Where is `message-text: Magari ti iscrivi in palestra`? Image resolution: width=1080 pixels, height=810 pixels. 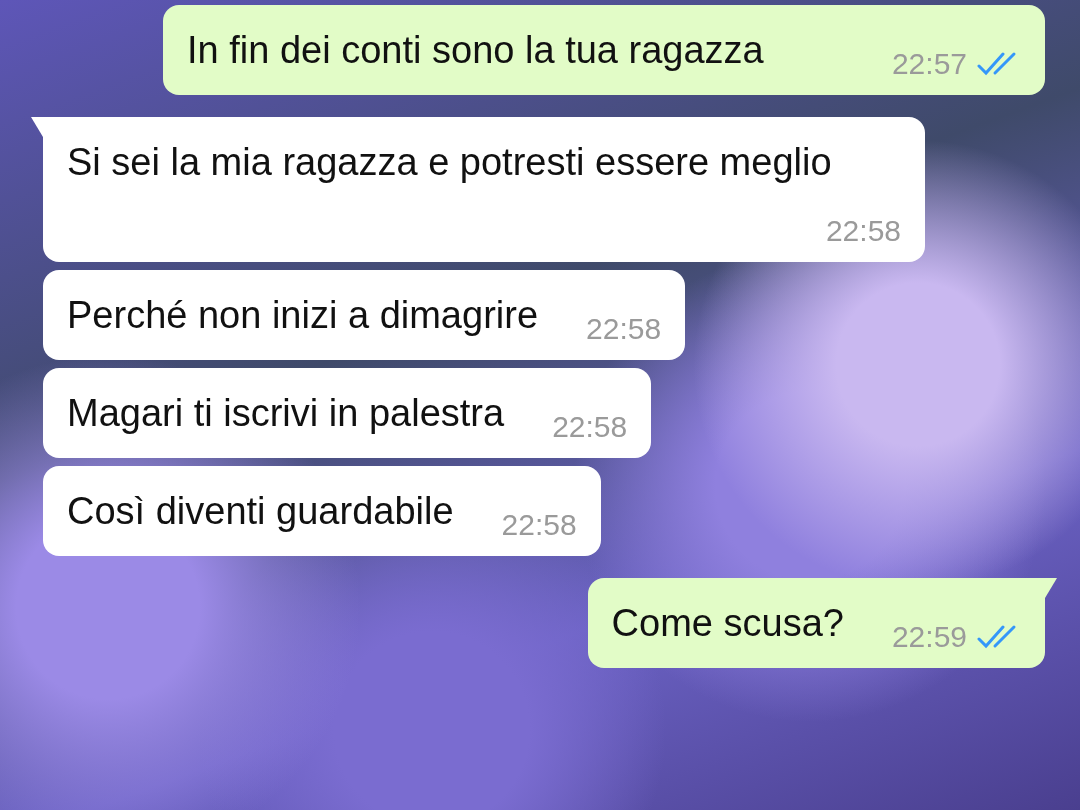
message-text: Magari ti iscrivi in palestra is located at coordinates (286, 413).